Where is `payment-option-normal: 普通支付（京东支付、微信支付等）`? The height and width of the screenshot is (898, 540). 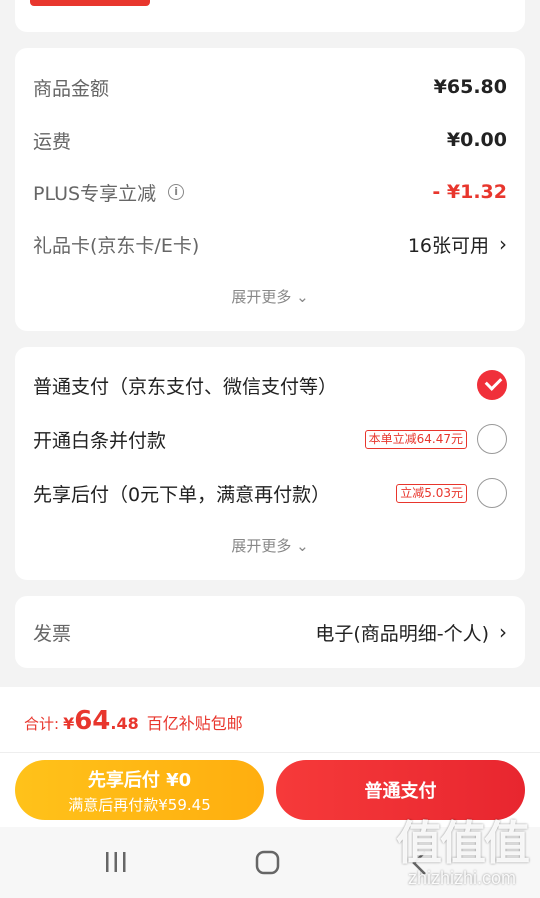 payment-option-normal: 普通支付（京东支付、微信支付等） is located at coordinates (270, 385).